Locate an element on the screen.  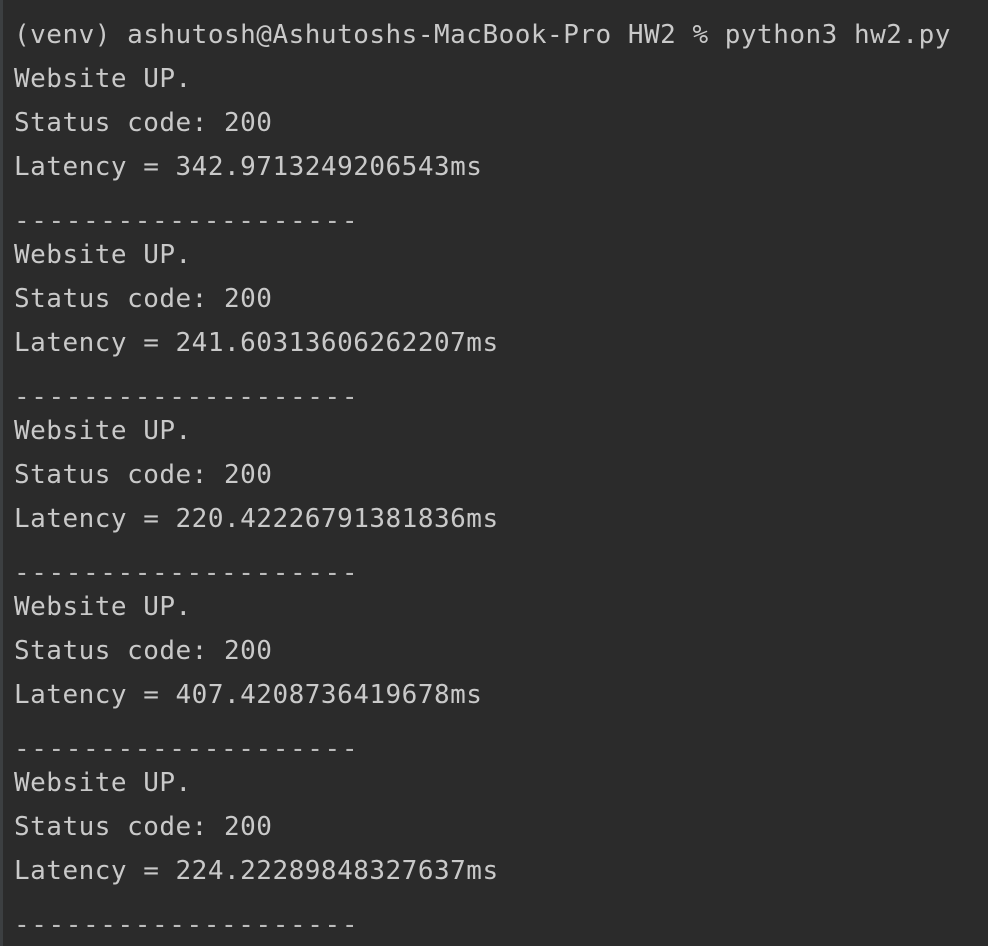
latency-line: Latency = 342.9713249206543ms is located at coordinates (248, 167).